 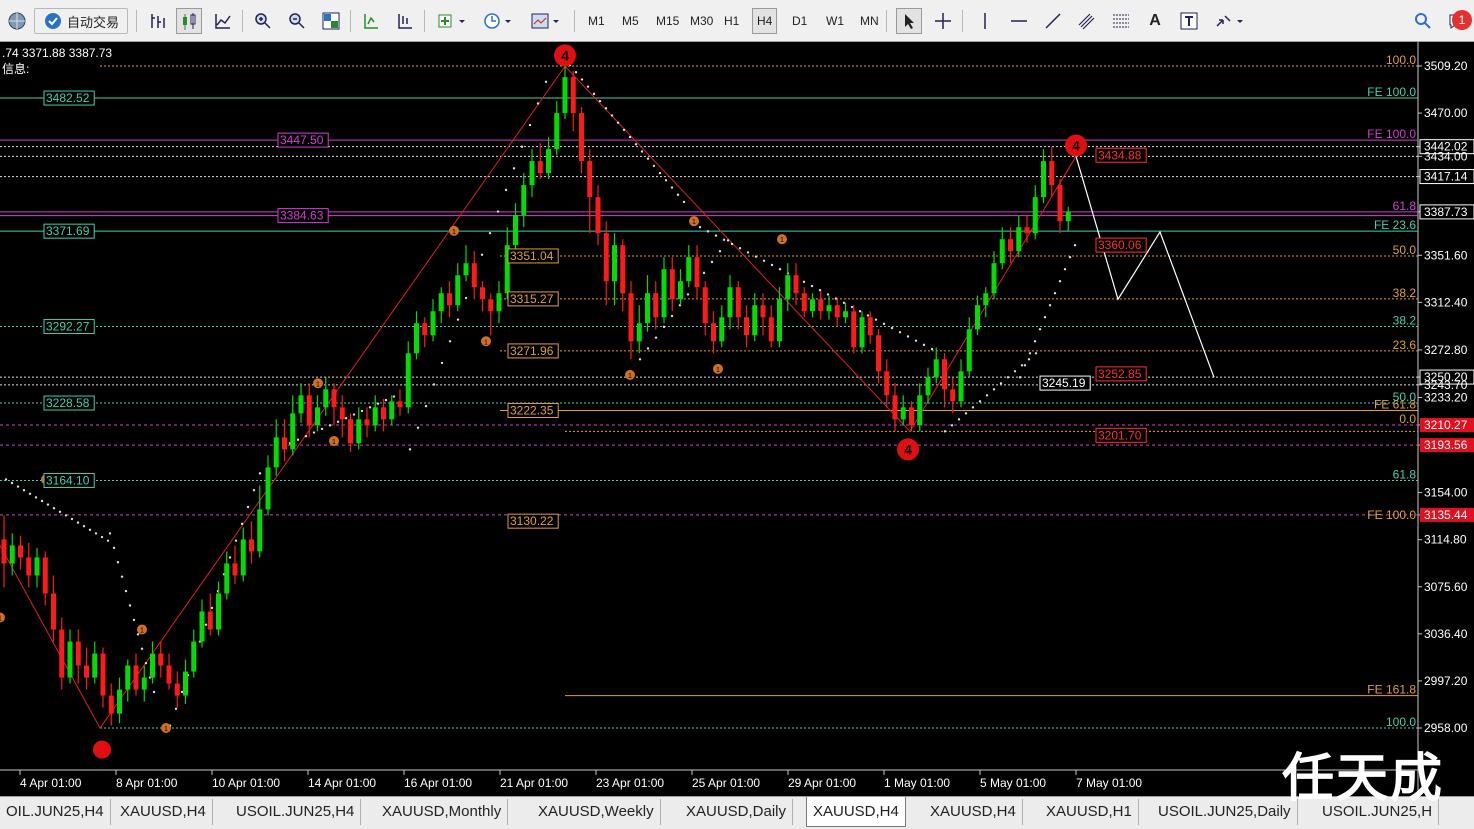 I want to click on chart-tab: XAUUSD,Monthly, so click(x=442, y=812).